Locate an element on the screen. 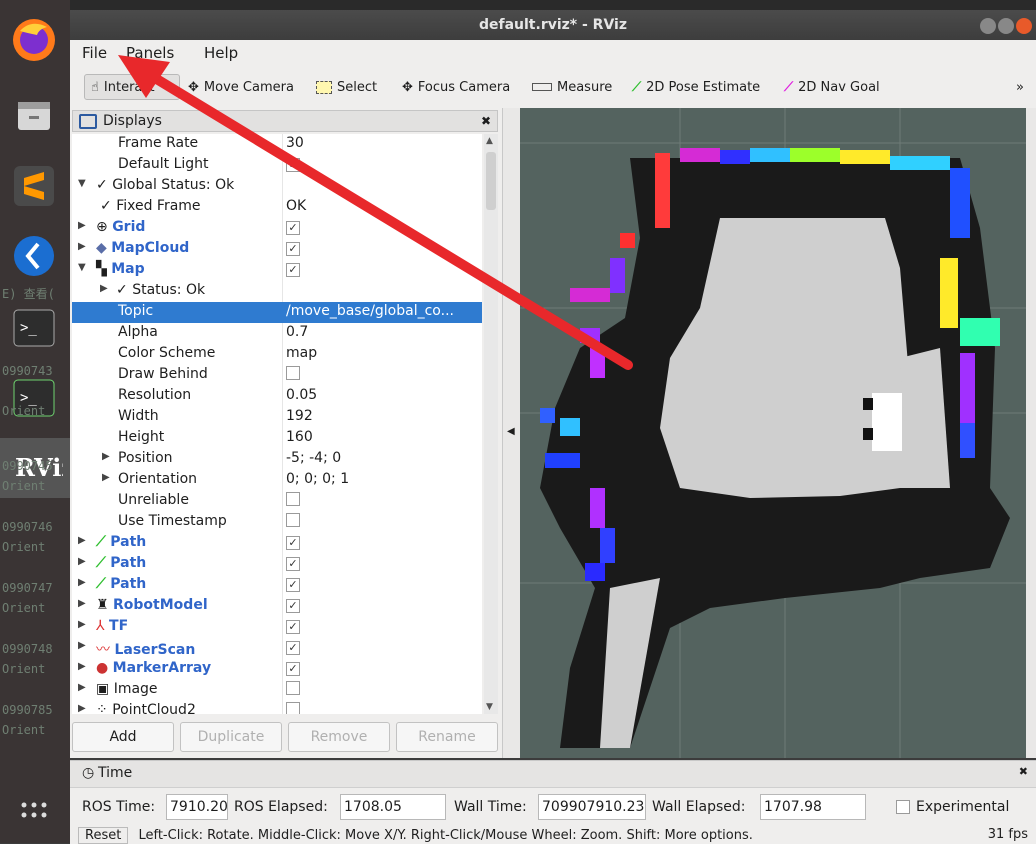  app-icon is located at coordinates (34, 256).